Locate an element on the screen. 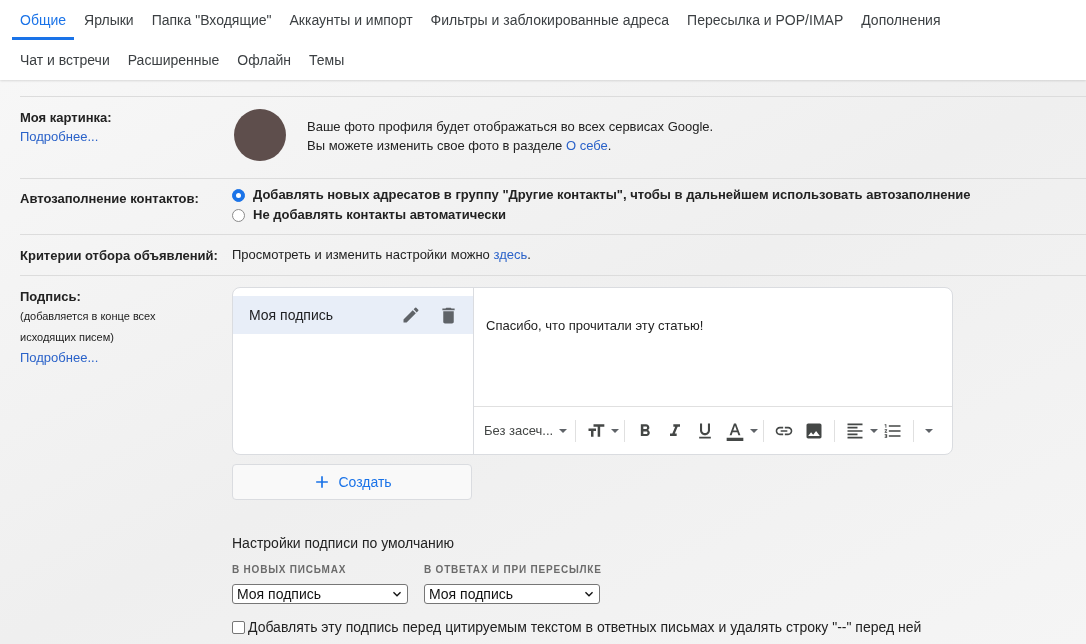  settings-tab: Папка "Входящие" is located at coordinates (211, 20).